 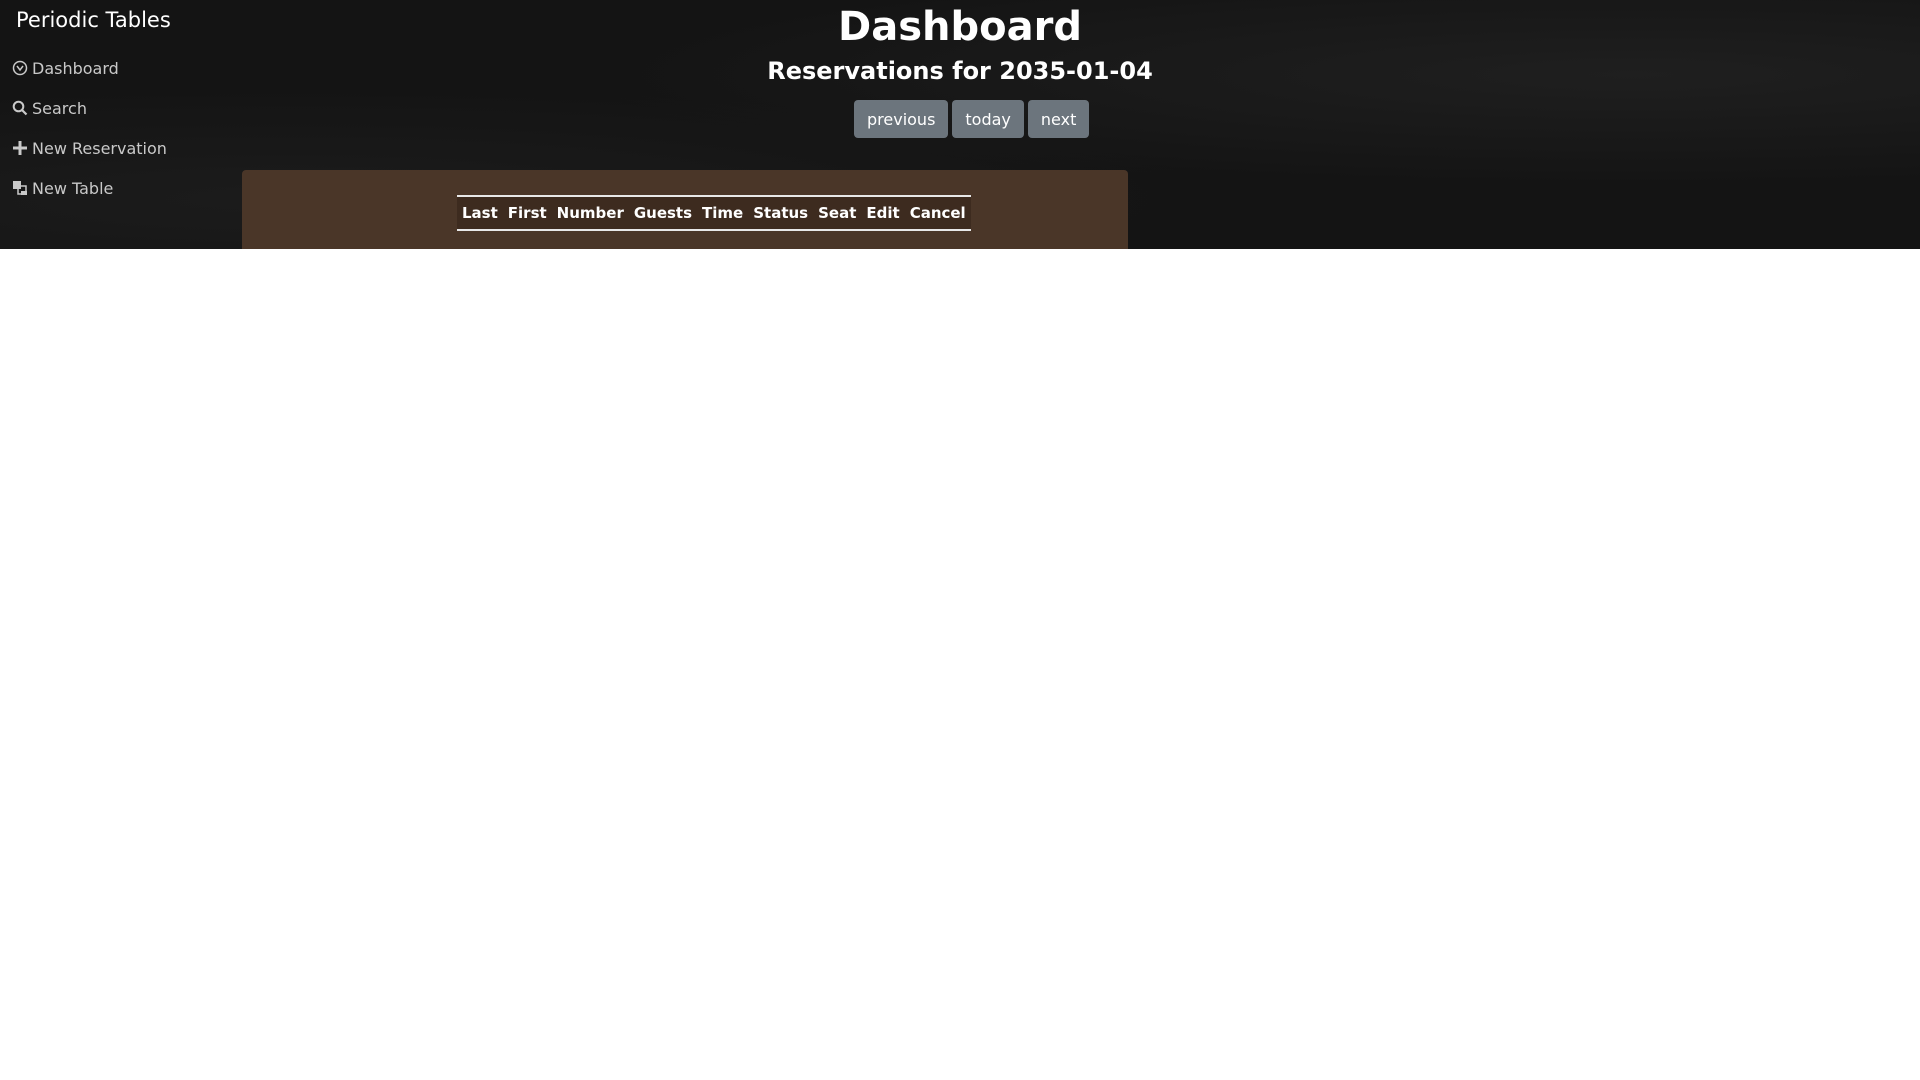 What do you see at coordinates (20, 188) in the screenshot?
I see `new-table-icon` at bounding box center [20, 188].